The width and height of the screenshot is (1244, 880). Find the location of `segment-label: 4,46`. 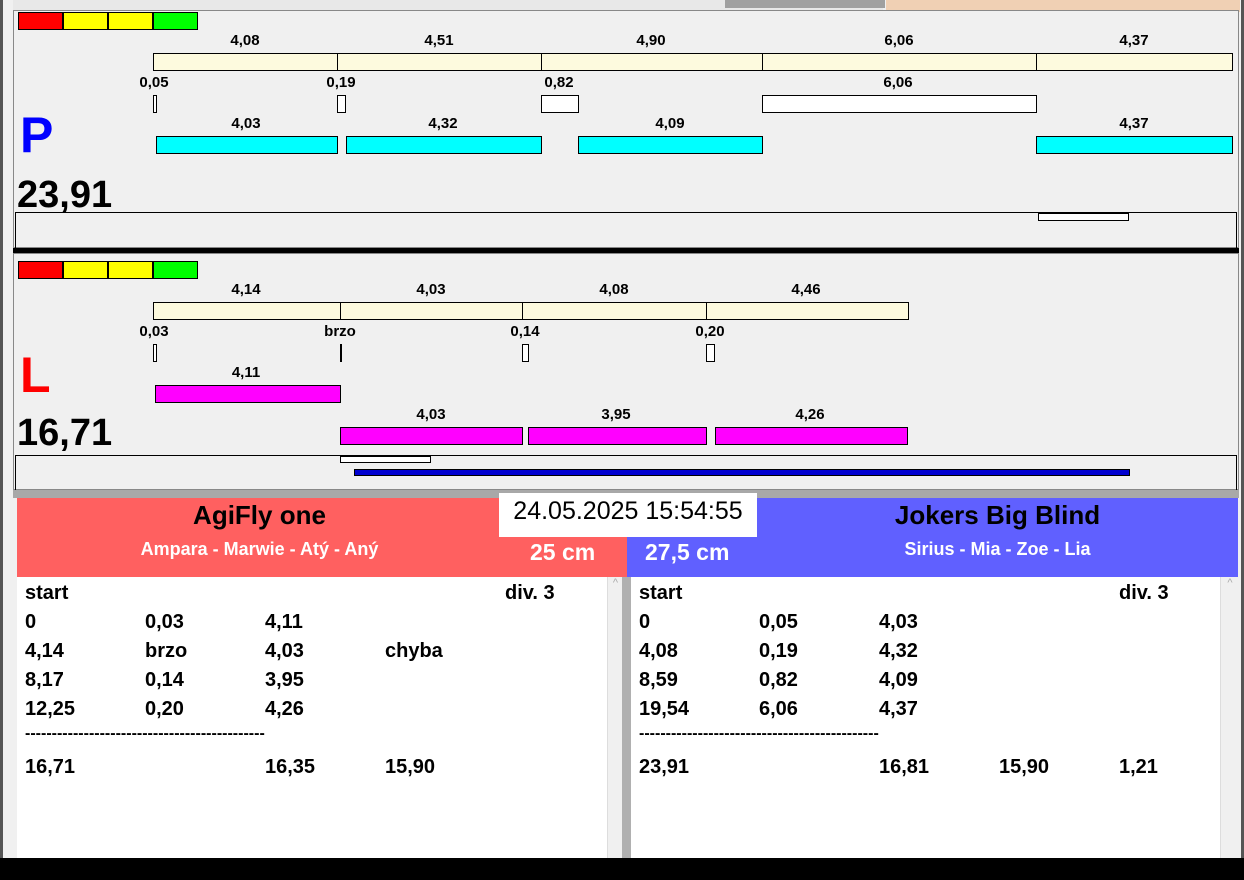

segment-label: 4,46 is located at coordinates (806, 289).